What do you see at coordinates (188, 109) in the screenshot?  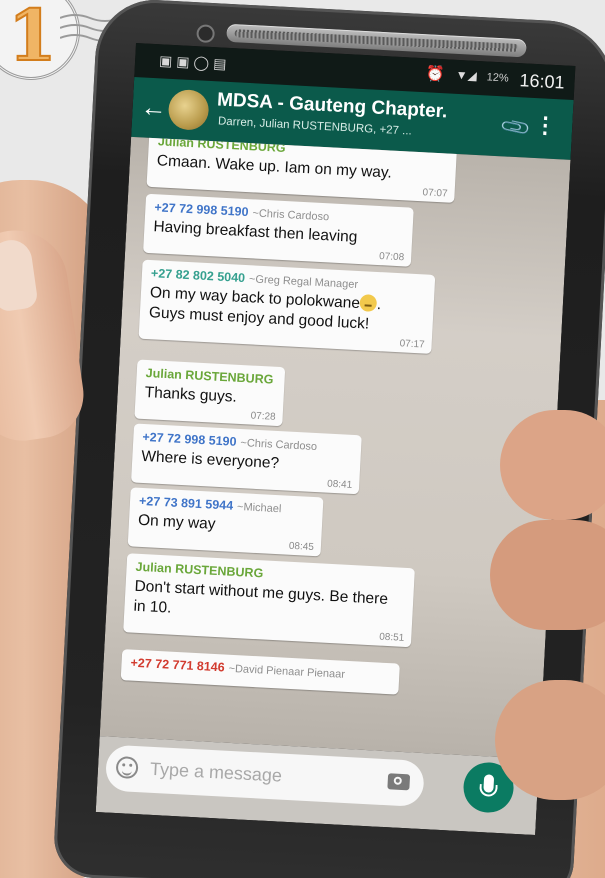 I see `group-avatar` at bounding box center [188, 109].